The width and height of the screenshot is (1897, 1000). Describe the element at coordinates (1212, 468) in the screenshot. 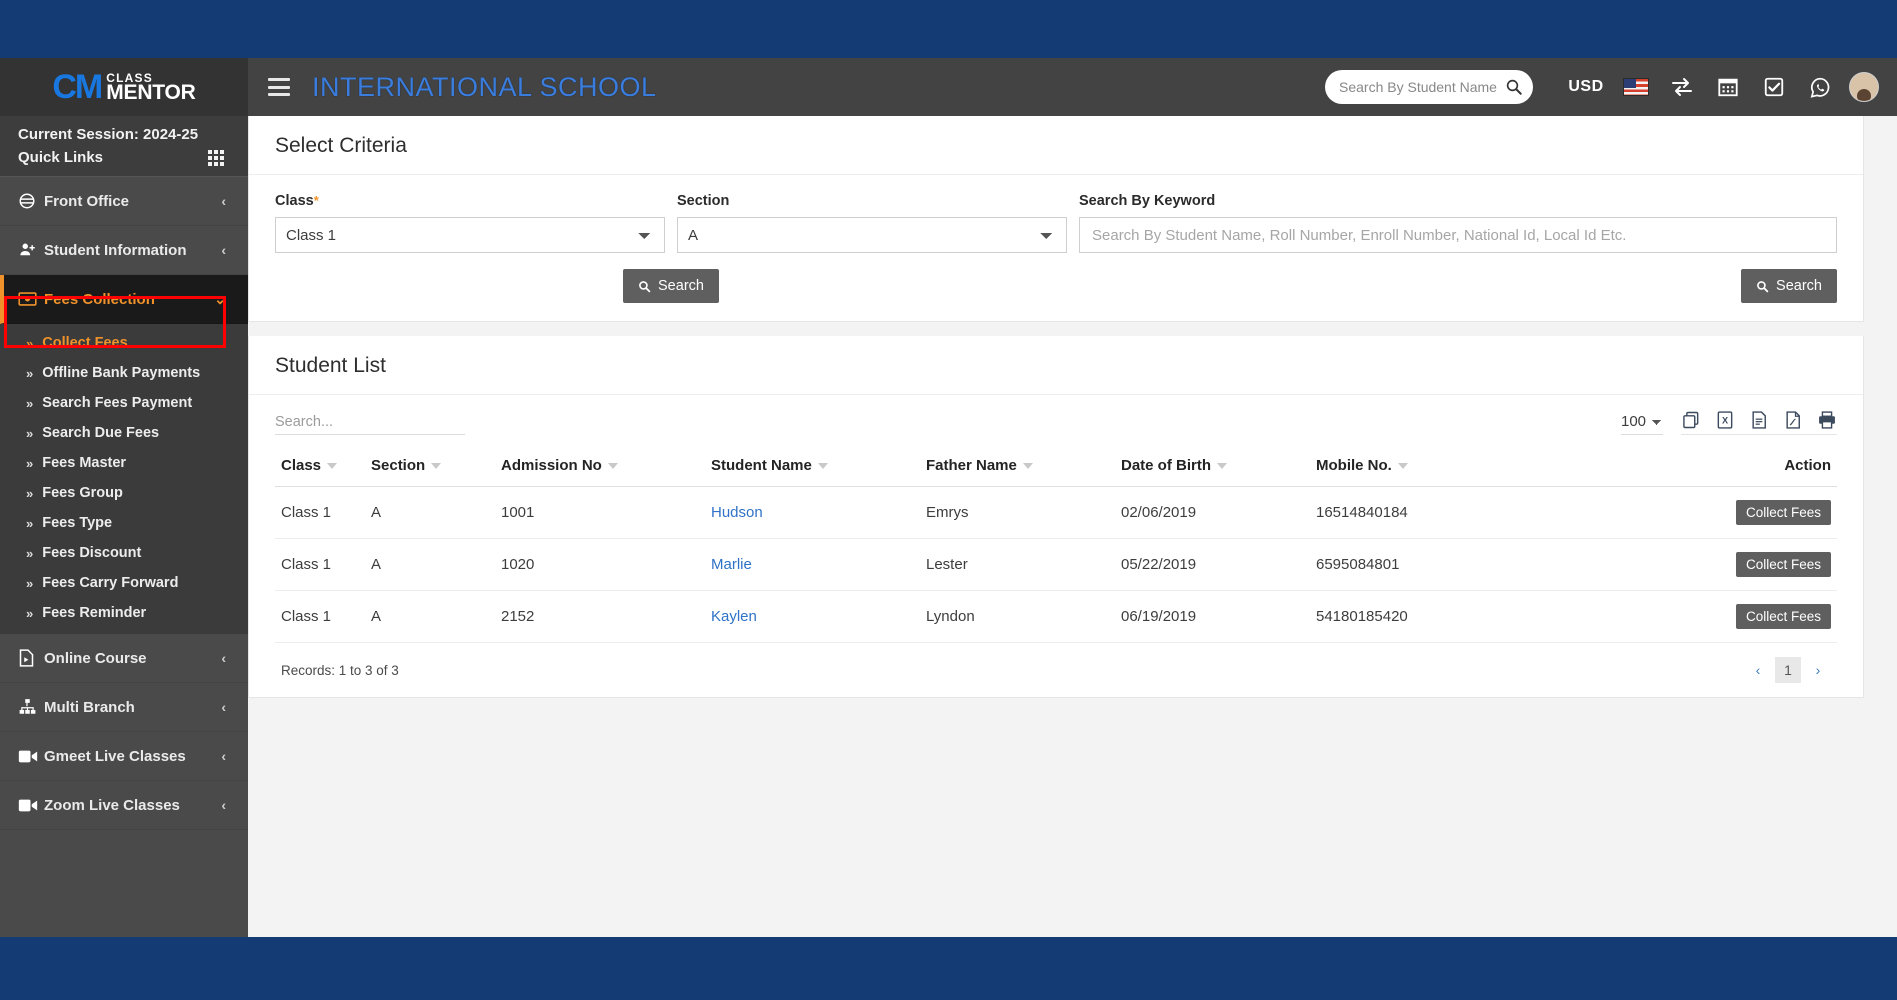

I see `column-header-date-of-birth: Date of Birth` at that location.